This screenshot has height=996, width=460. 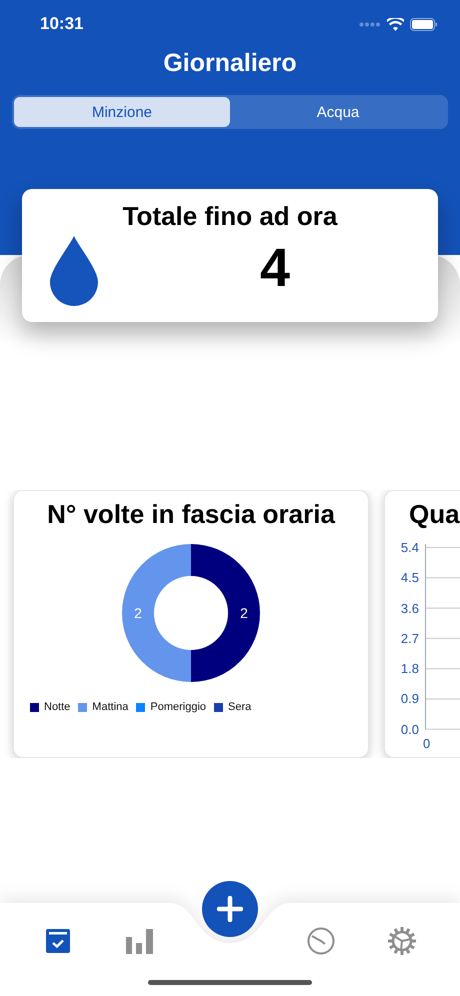 What do you see at coordinates (409, 548) in the screenshot?
I see `axis-tick-label: 5.4` at bounding box center [409, 548].